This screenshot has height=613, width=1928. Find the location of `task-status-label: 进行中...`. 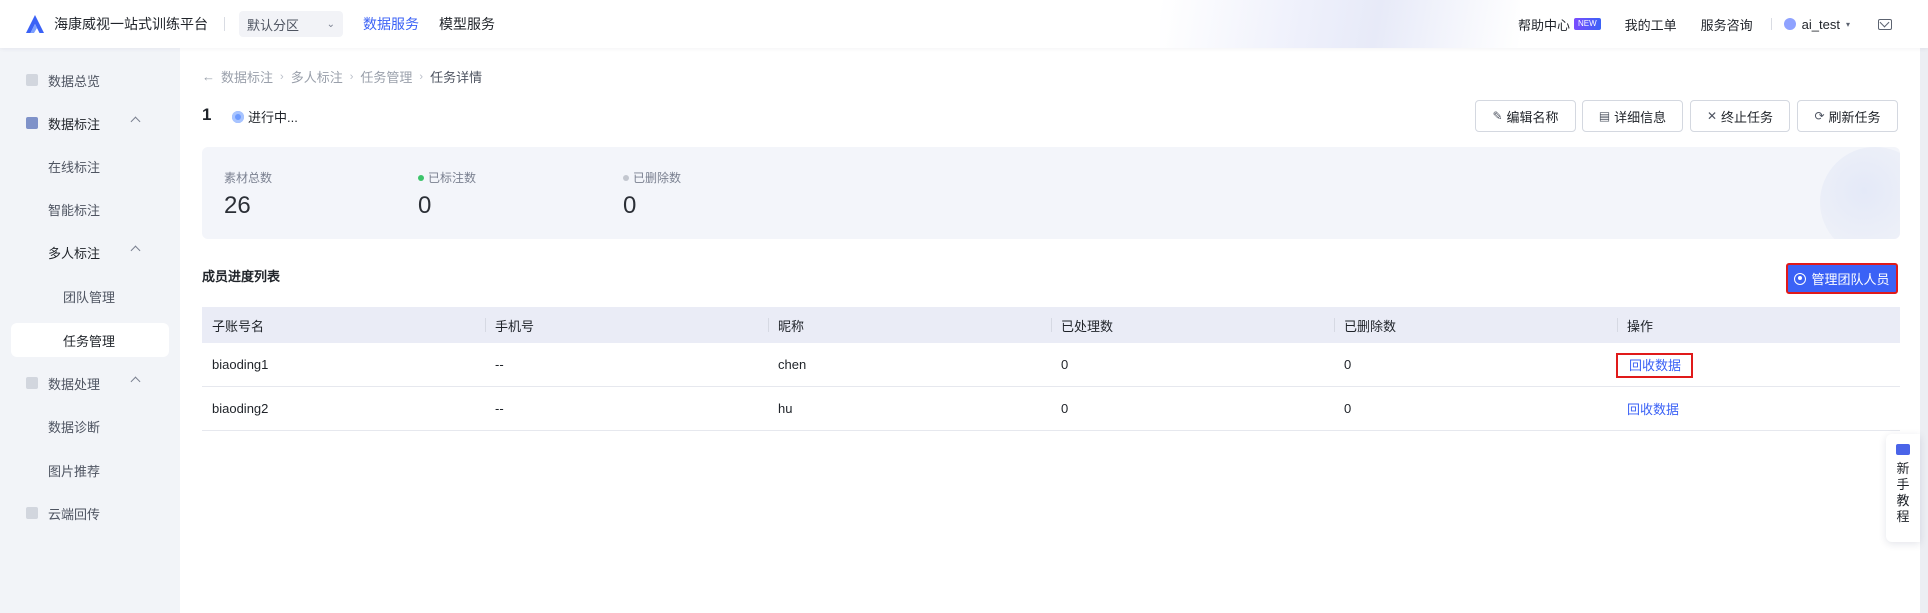

task-status-label: 进行中... is located at coordinates (273, 117).